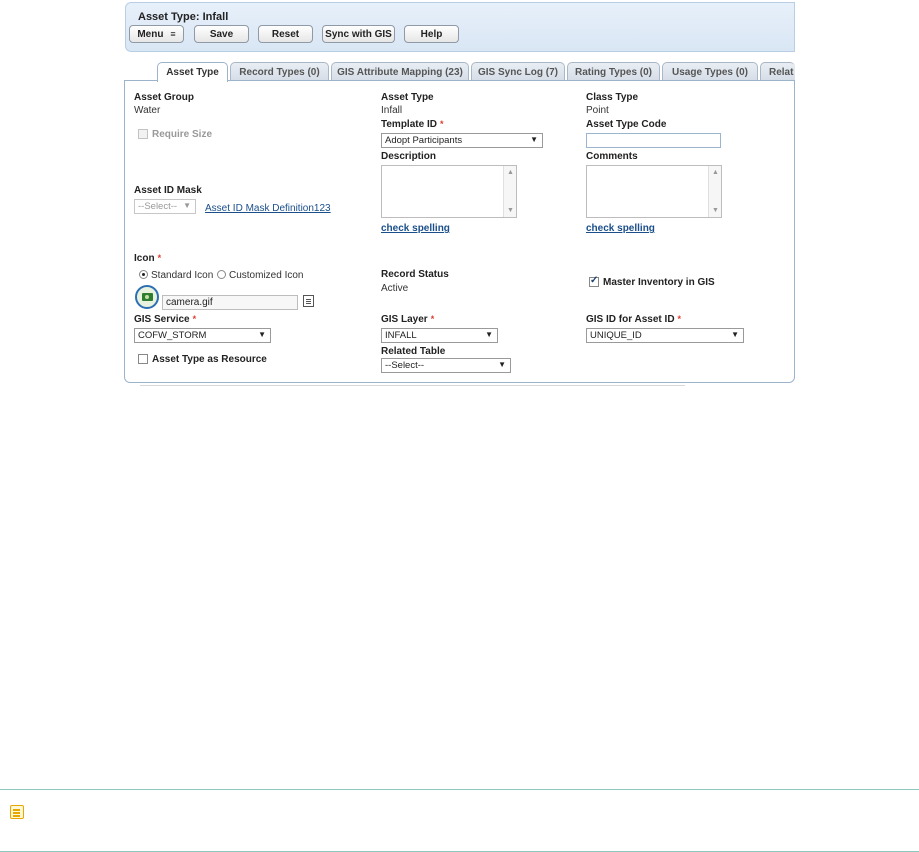 This screenshot has height=852, width=919. I want to click on check-spelling-comments-link: check spelling, so click(620, 228).